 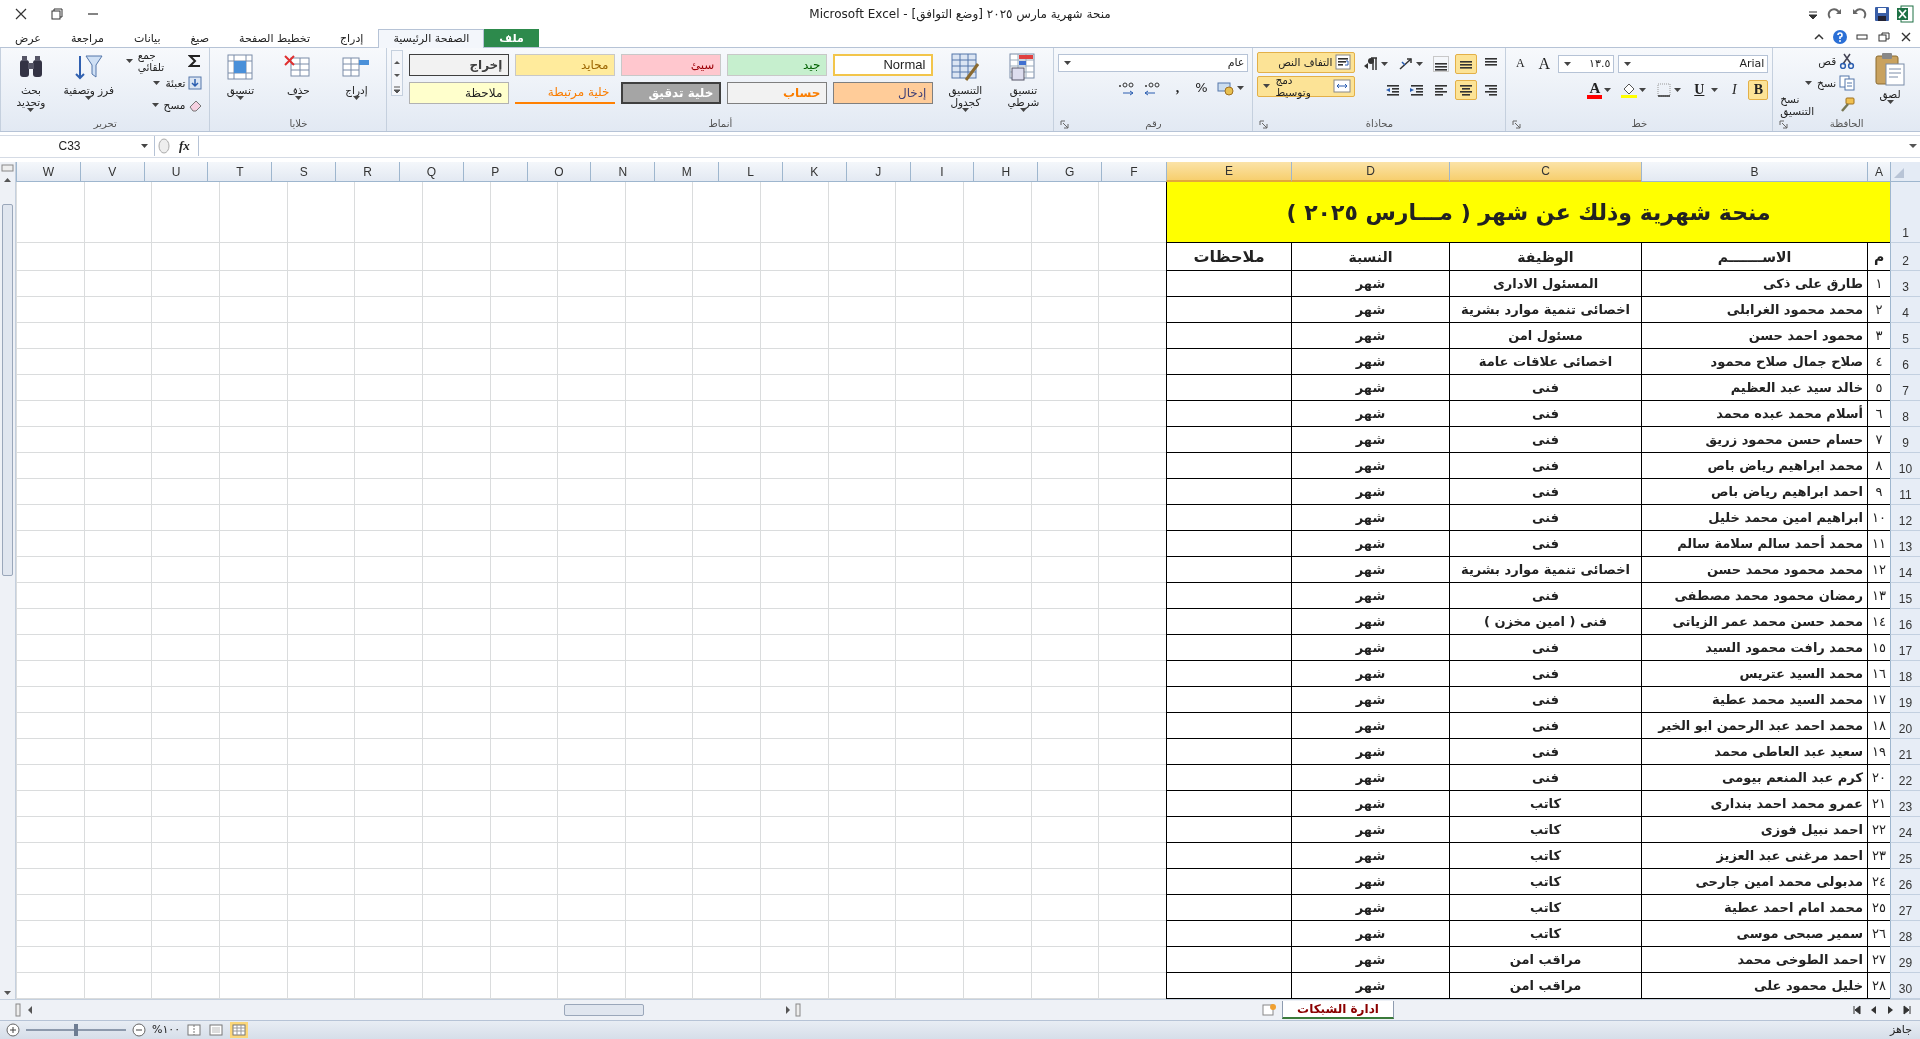 I want to click on column-header: L, so click(x=750, y=172).